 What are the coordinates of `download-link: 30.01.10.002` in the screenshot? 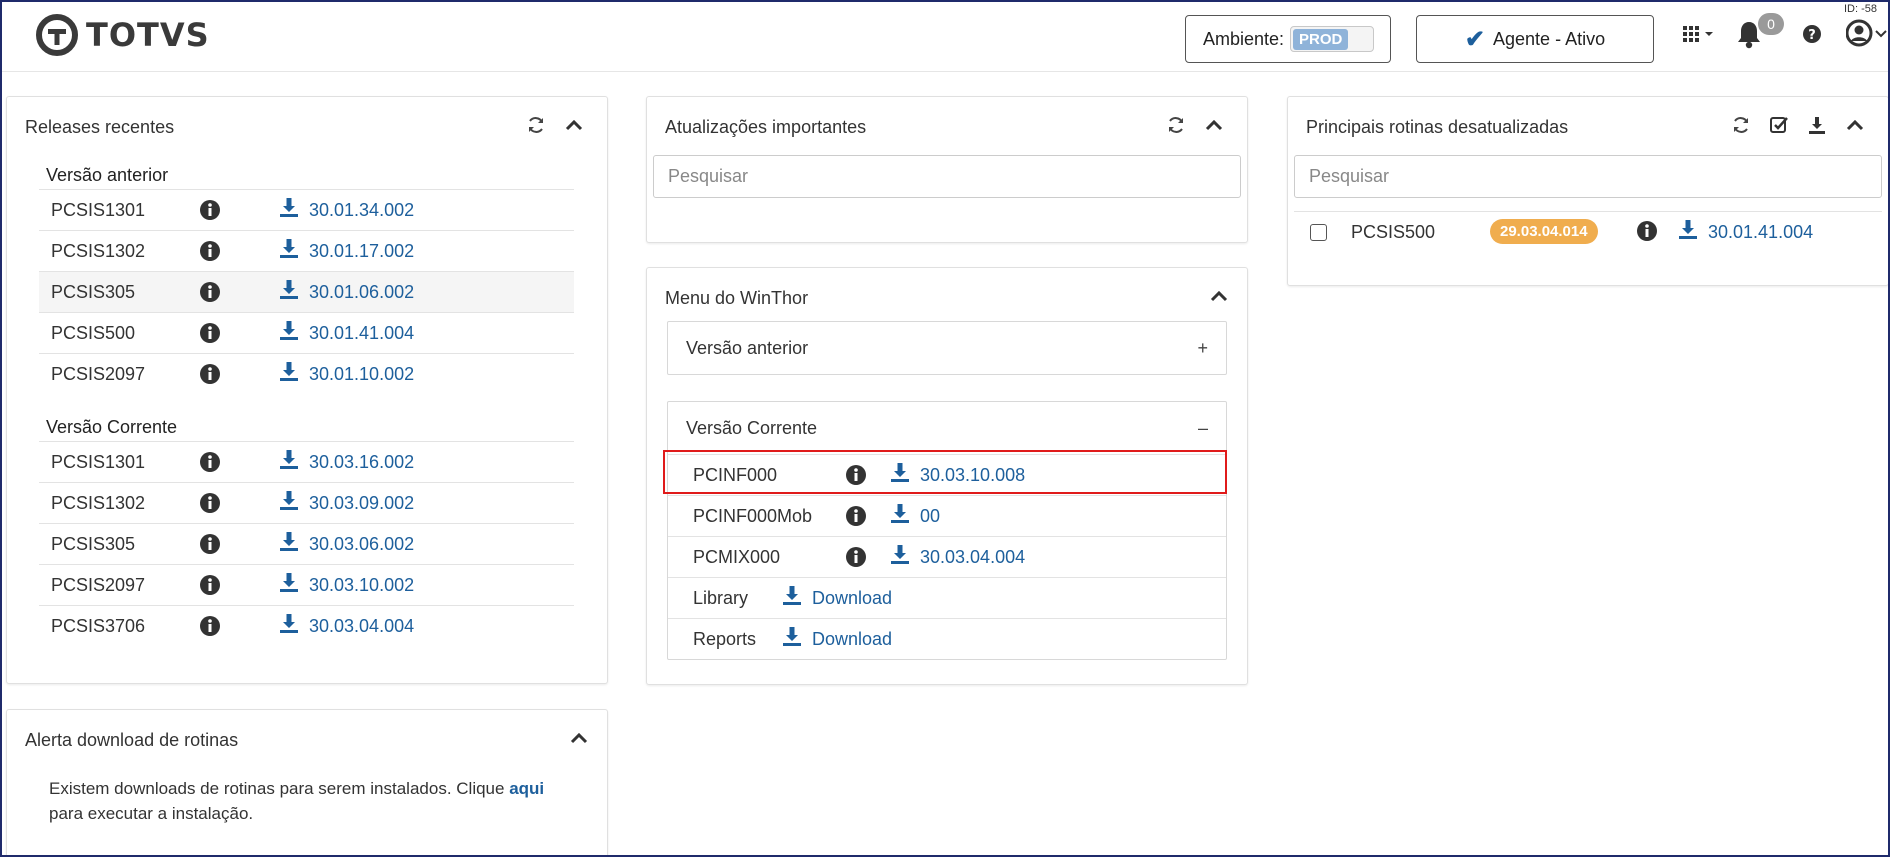 It's located at (346, 374).